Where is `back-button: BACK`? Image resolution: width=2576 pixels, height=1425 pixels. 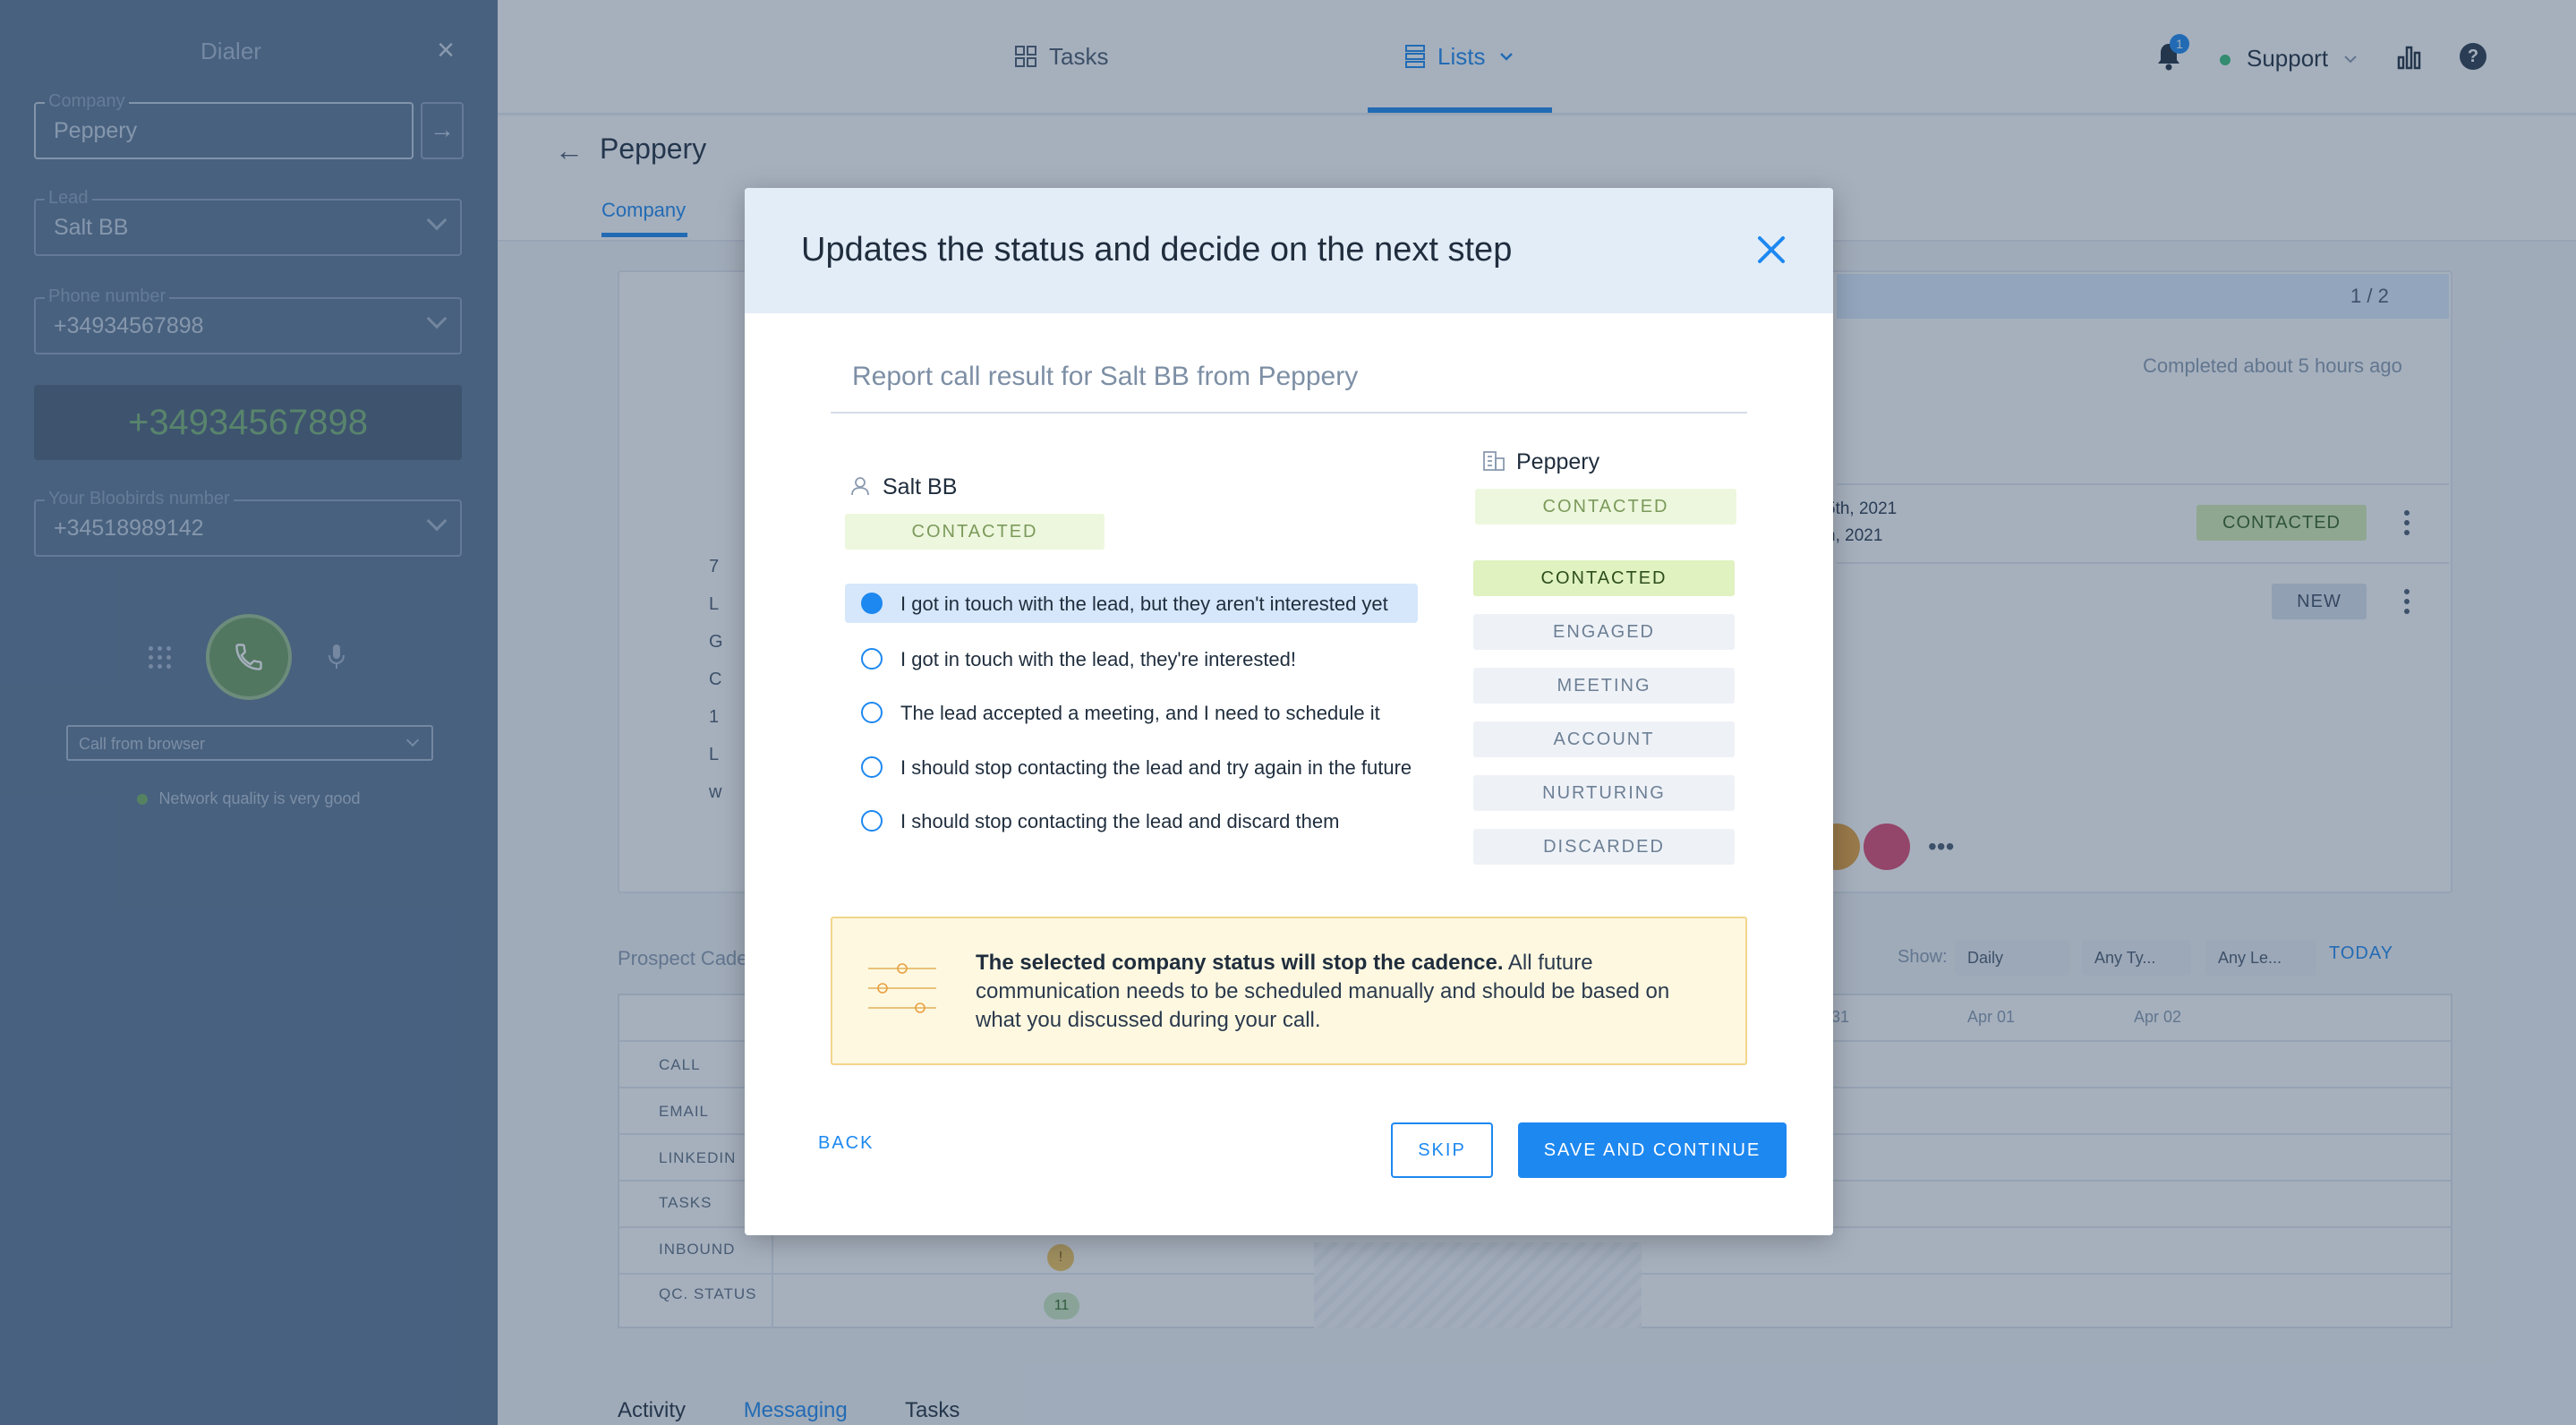 back-button: BACK is located at coordinates (846, 1144).